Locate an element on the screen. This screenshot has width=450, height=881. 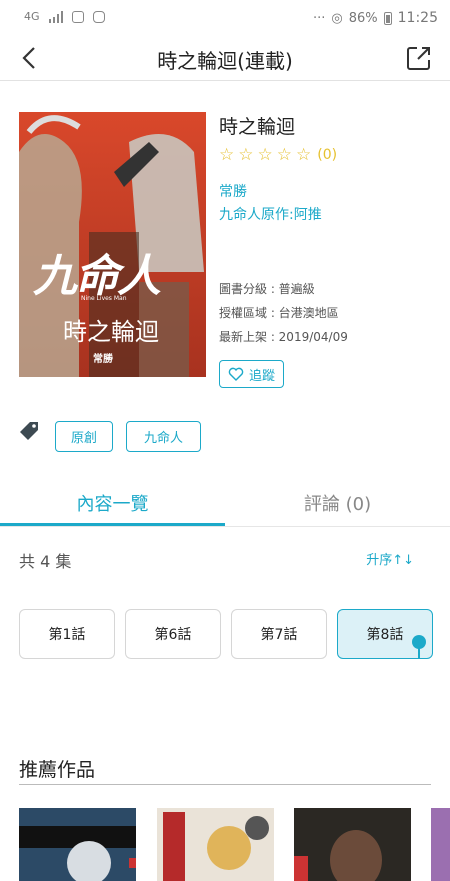
original-work-link: 九命人原作:阿推 is located at coordinates (270, 214).